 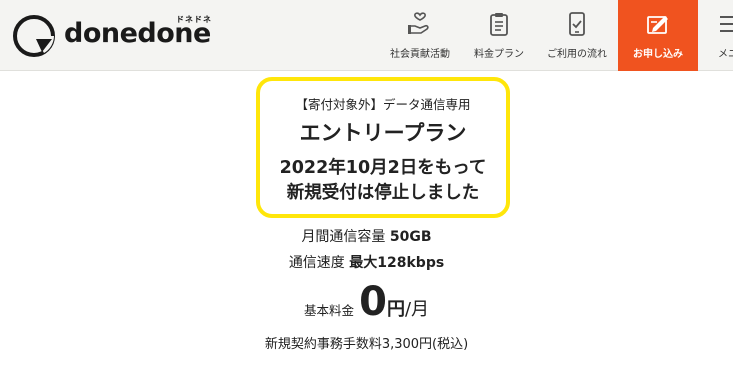 I want to click on nav-apply-button: お申し込み, so click(x=658, y=35).